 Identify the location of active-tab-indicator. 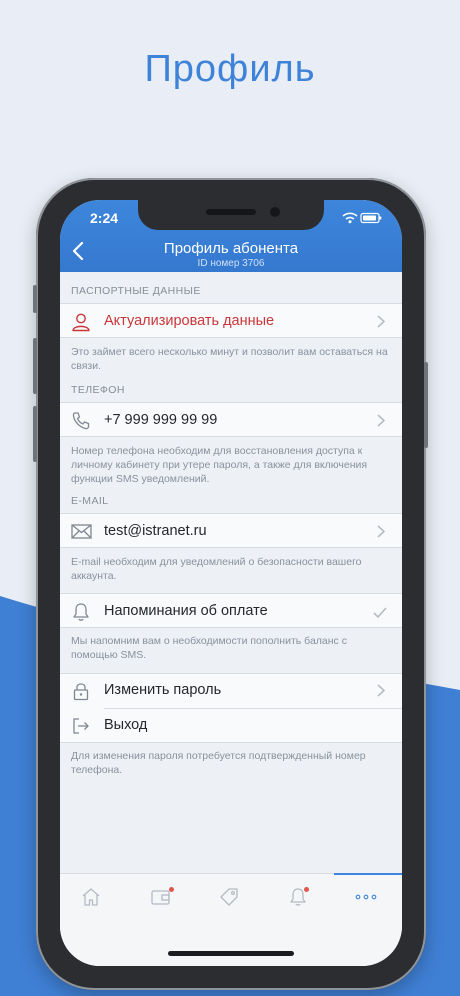
(368, 874).